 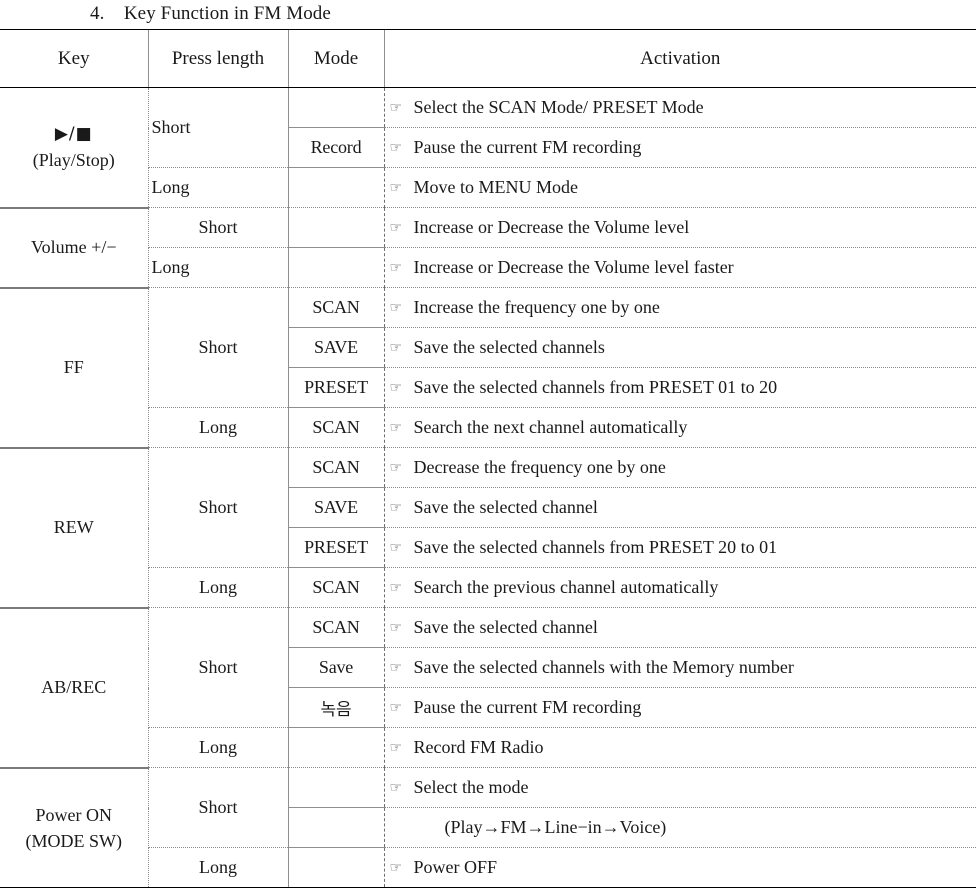 I want to click on activation-cell: ☞ Increase the frequency one by one, so click(x=679, y=307).